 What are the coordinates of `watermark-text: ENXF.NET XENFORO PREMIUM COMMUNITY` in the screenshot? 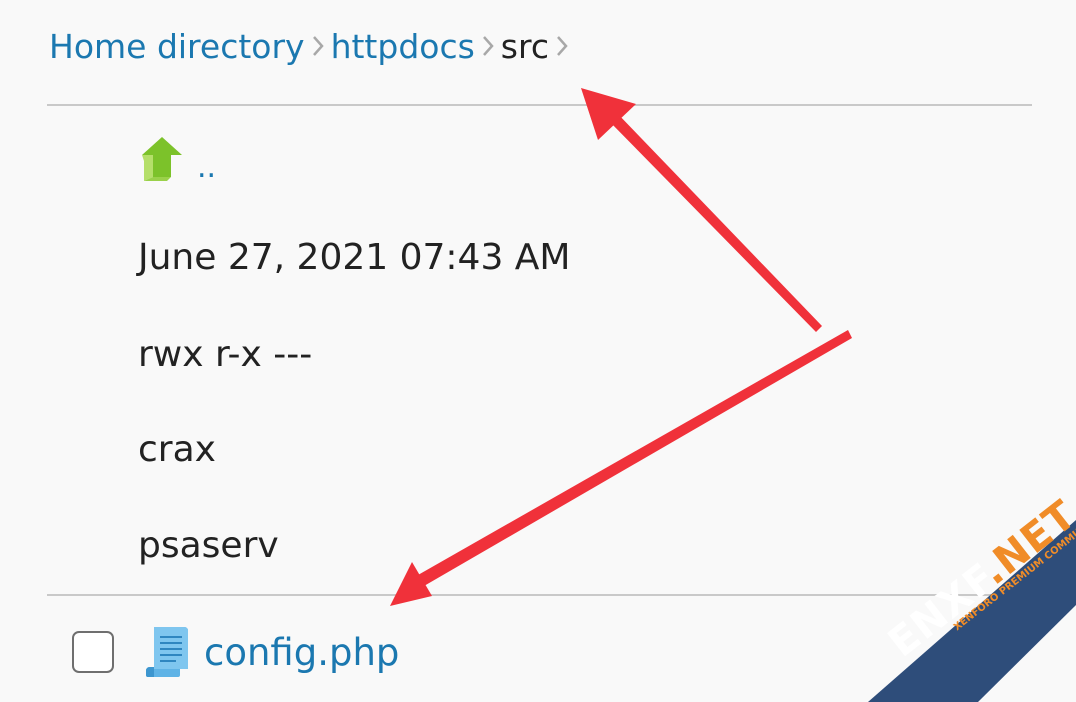 It's located at (978, 579).